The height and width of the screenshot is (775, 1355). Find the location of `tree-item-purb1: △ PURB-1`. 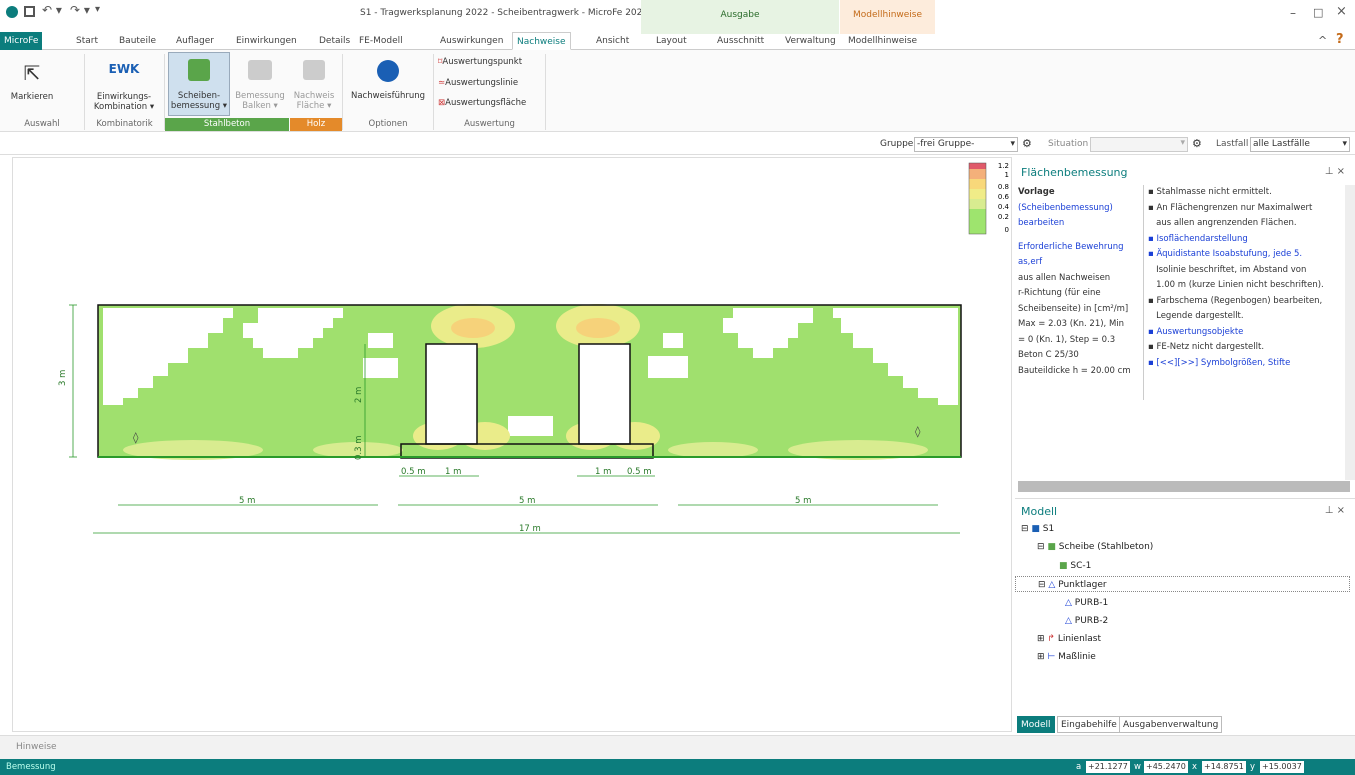

tree-item-purb1: △ PURB-1 is located at coordinates (1086, 603).